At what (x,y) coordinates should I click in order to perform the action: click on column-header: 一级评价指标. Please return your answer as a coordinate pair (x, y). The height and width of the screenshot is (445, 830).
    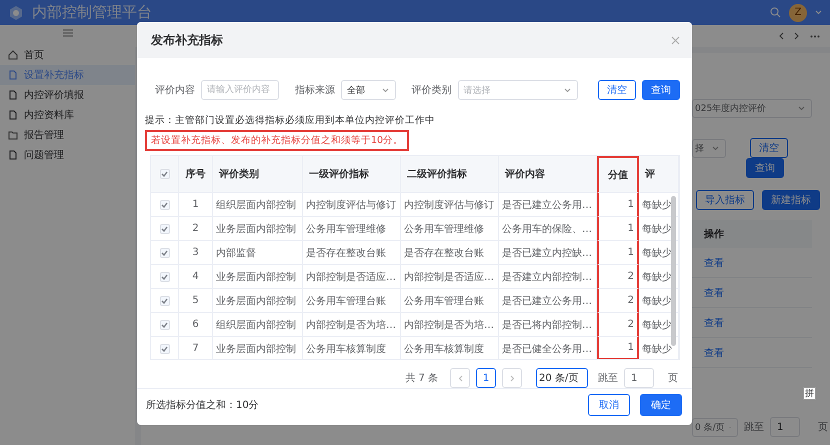
    Looking at the image, I should click on (352, 174).